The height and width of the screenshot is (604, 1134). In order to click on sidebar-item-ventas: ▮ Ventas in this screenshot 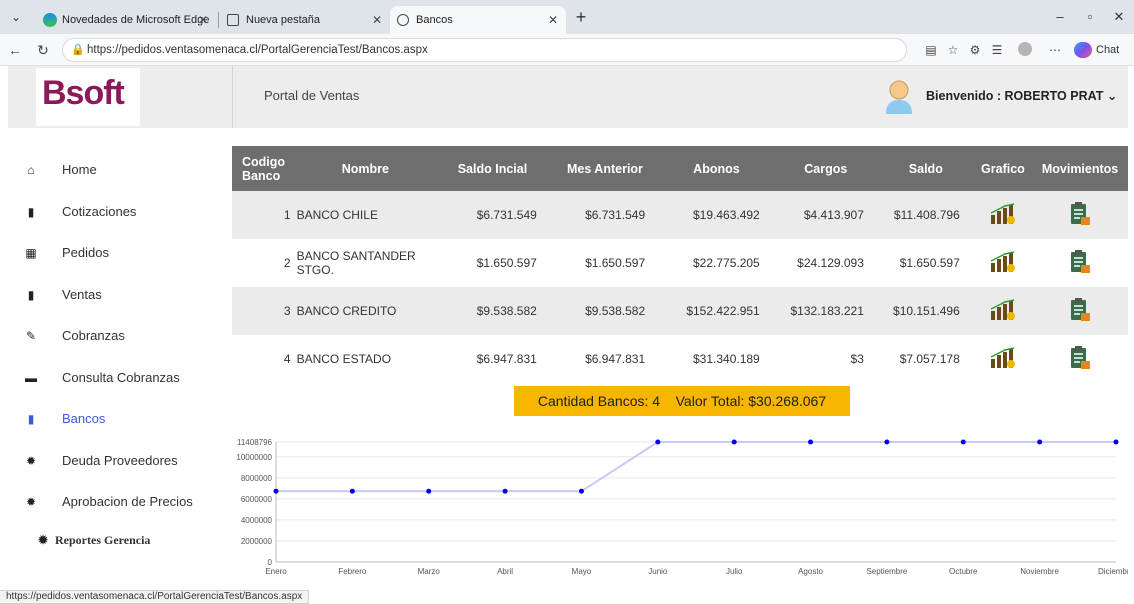, I will do `click(63, 295)`.